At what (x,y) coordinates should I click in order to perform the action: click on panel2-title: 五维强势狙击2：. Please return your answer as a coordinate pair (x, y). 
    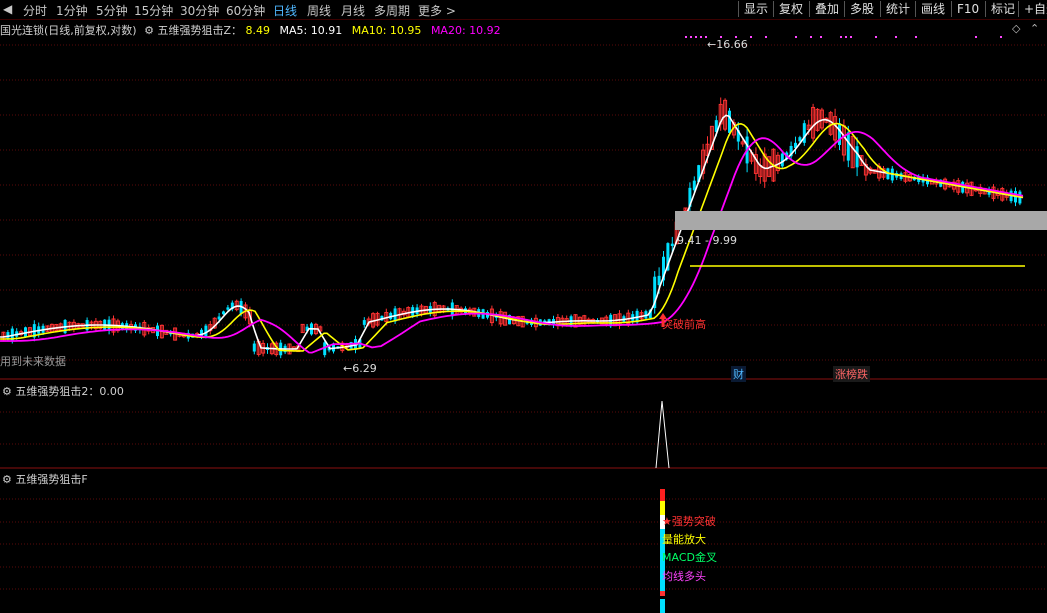
    Looking at the image, I should click on (57, 391).